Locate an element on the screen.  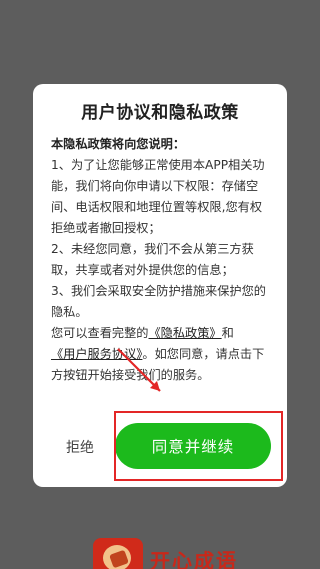
reject-button: 拒绝 is located at coordinates (80, 447).